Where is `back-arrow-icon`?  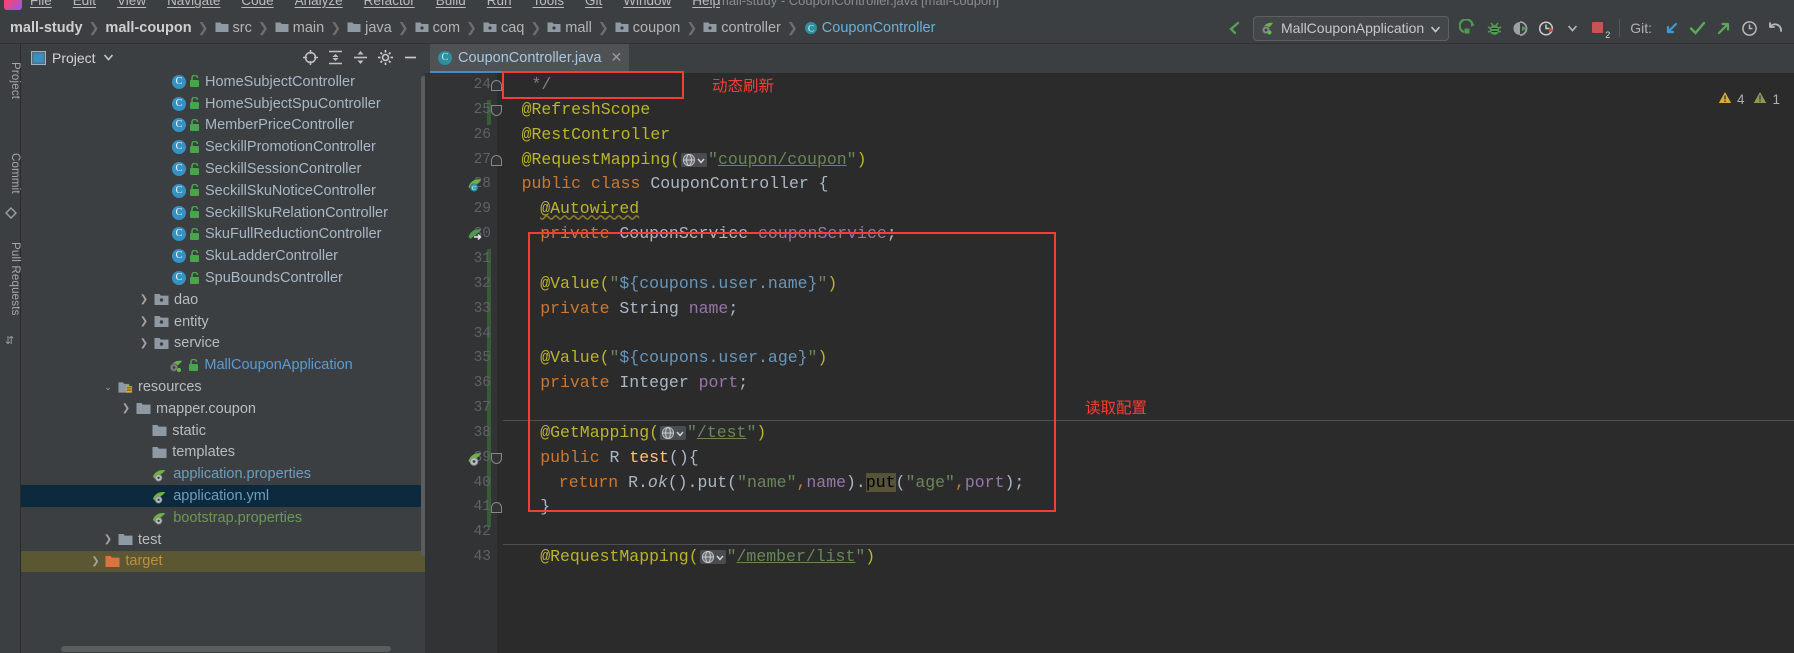
back-arrow-icon is located at coordinates (1234, 28).